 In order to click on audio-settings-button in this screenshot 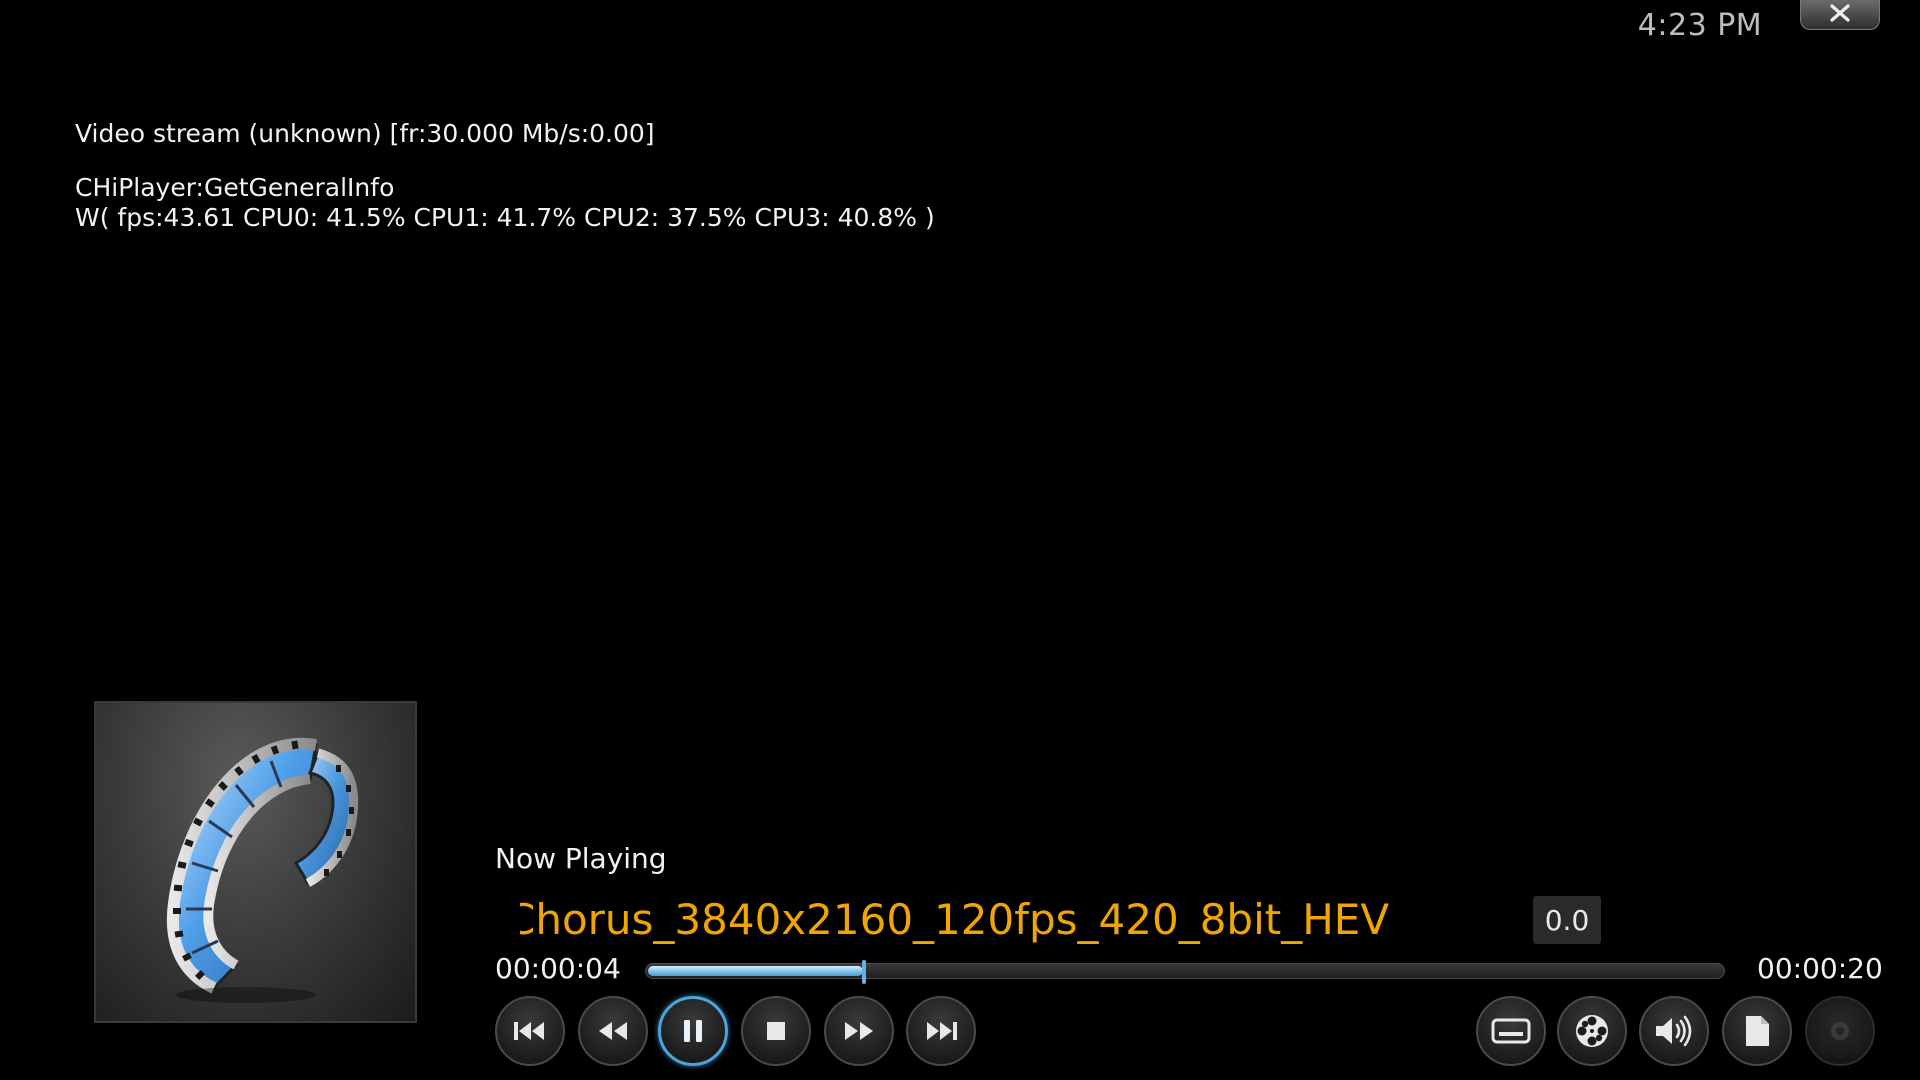, I will do `click(1674, 1031)`.